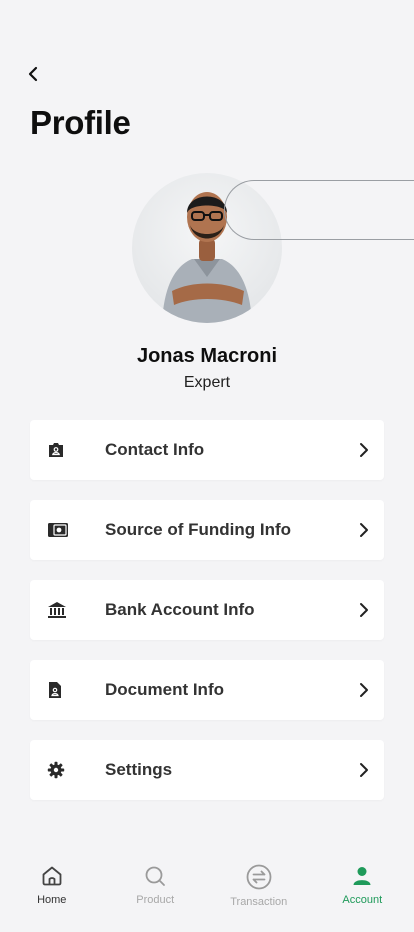  I want to click on tab-product: Product, so click(156, 895).